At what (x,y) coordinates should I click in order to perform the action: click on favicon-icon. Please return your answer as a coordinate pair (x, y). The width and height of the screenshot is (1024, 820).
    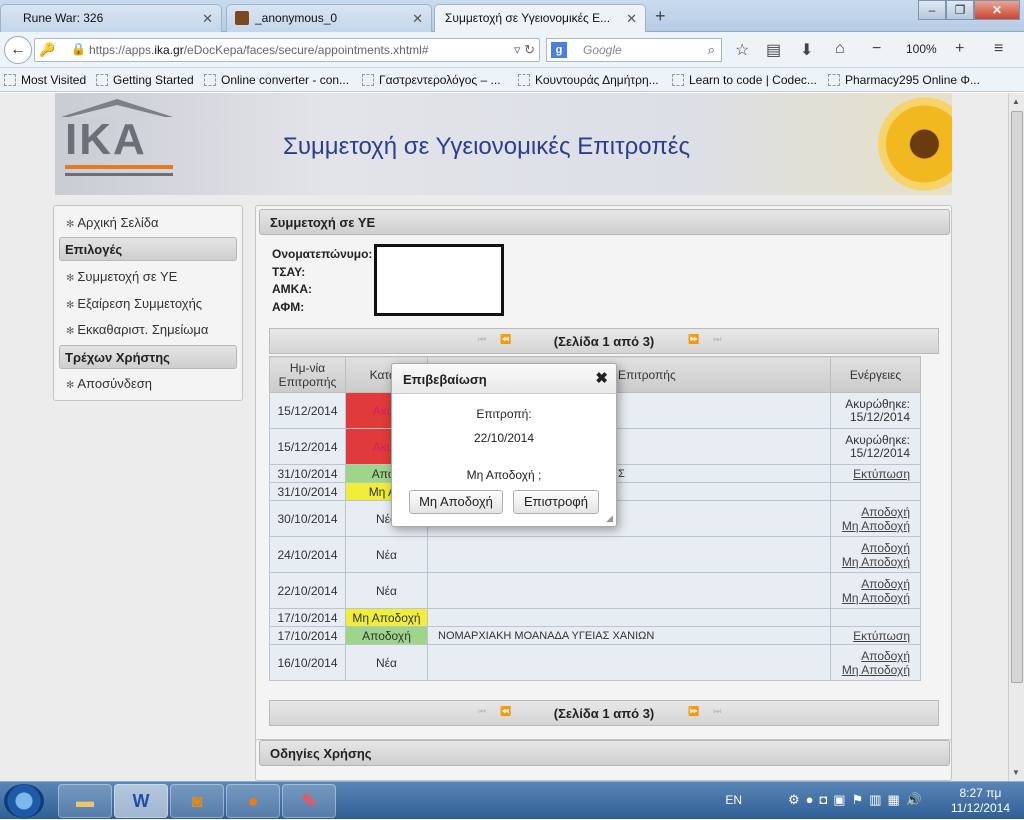
    Looking at the image, I should click on (242, 18).